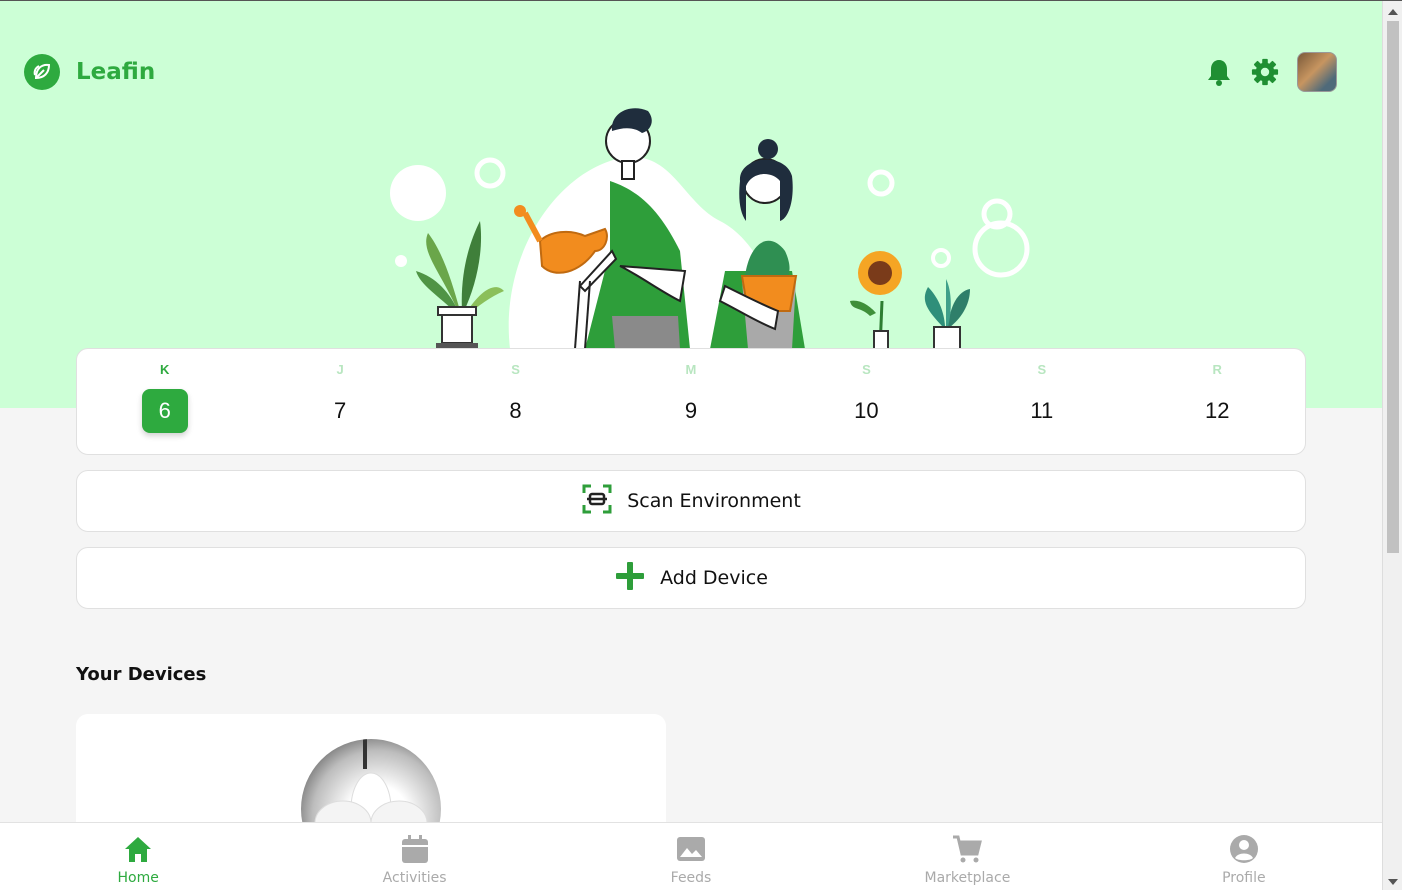 The width and height of the screenshot is (1402, 890). I want to click on page-scrollbar, so click(1392, 445).